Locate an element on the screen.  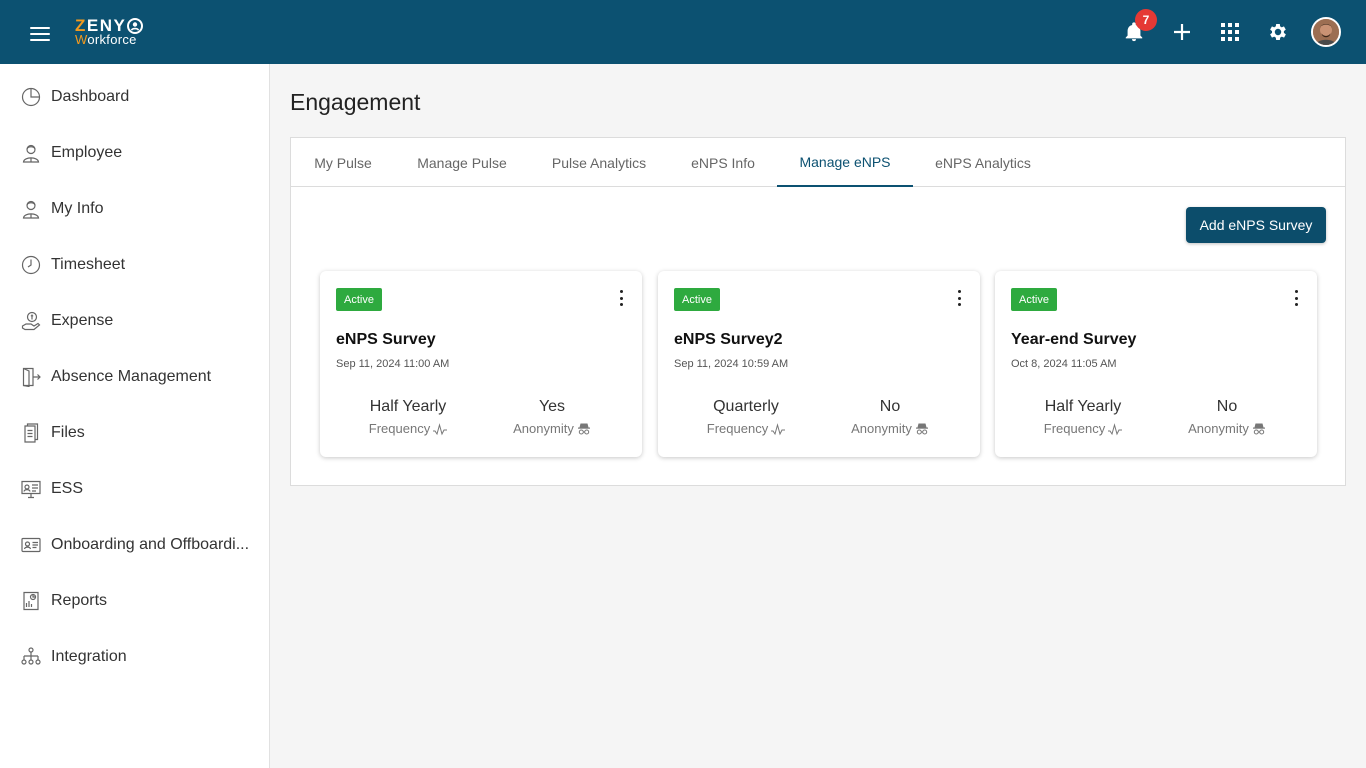
report-icon is located at coordinates (31, 601).